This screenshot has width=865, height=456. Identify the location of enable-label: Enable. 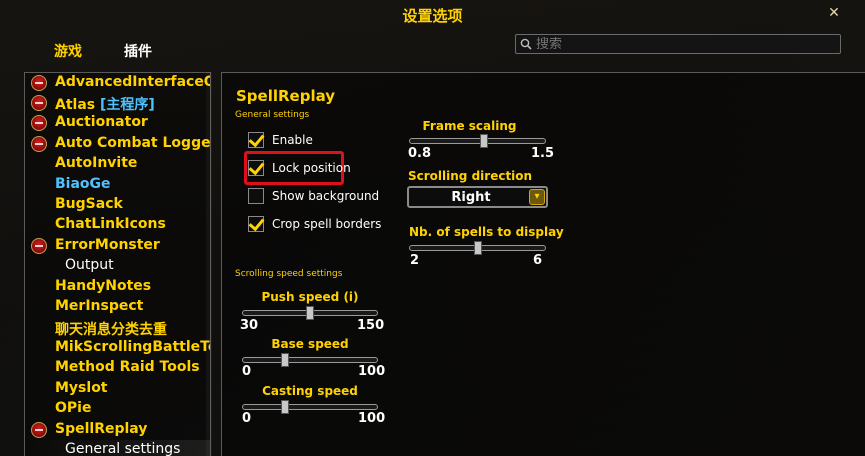
(292, 140).